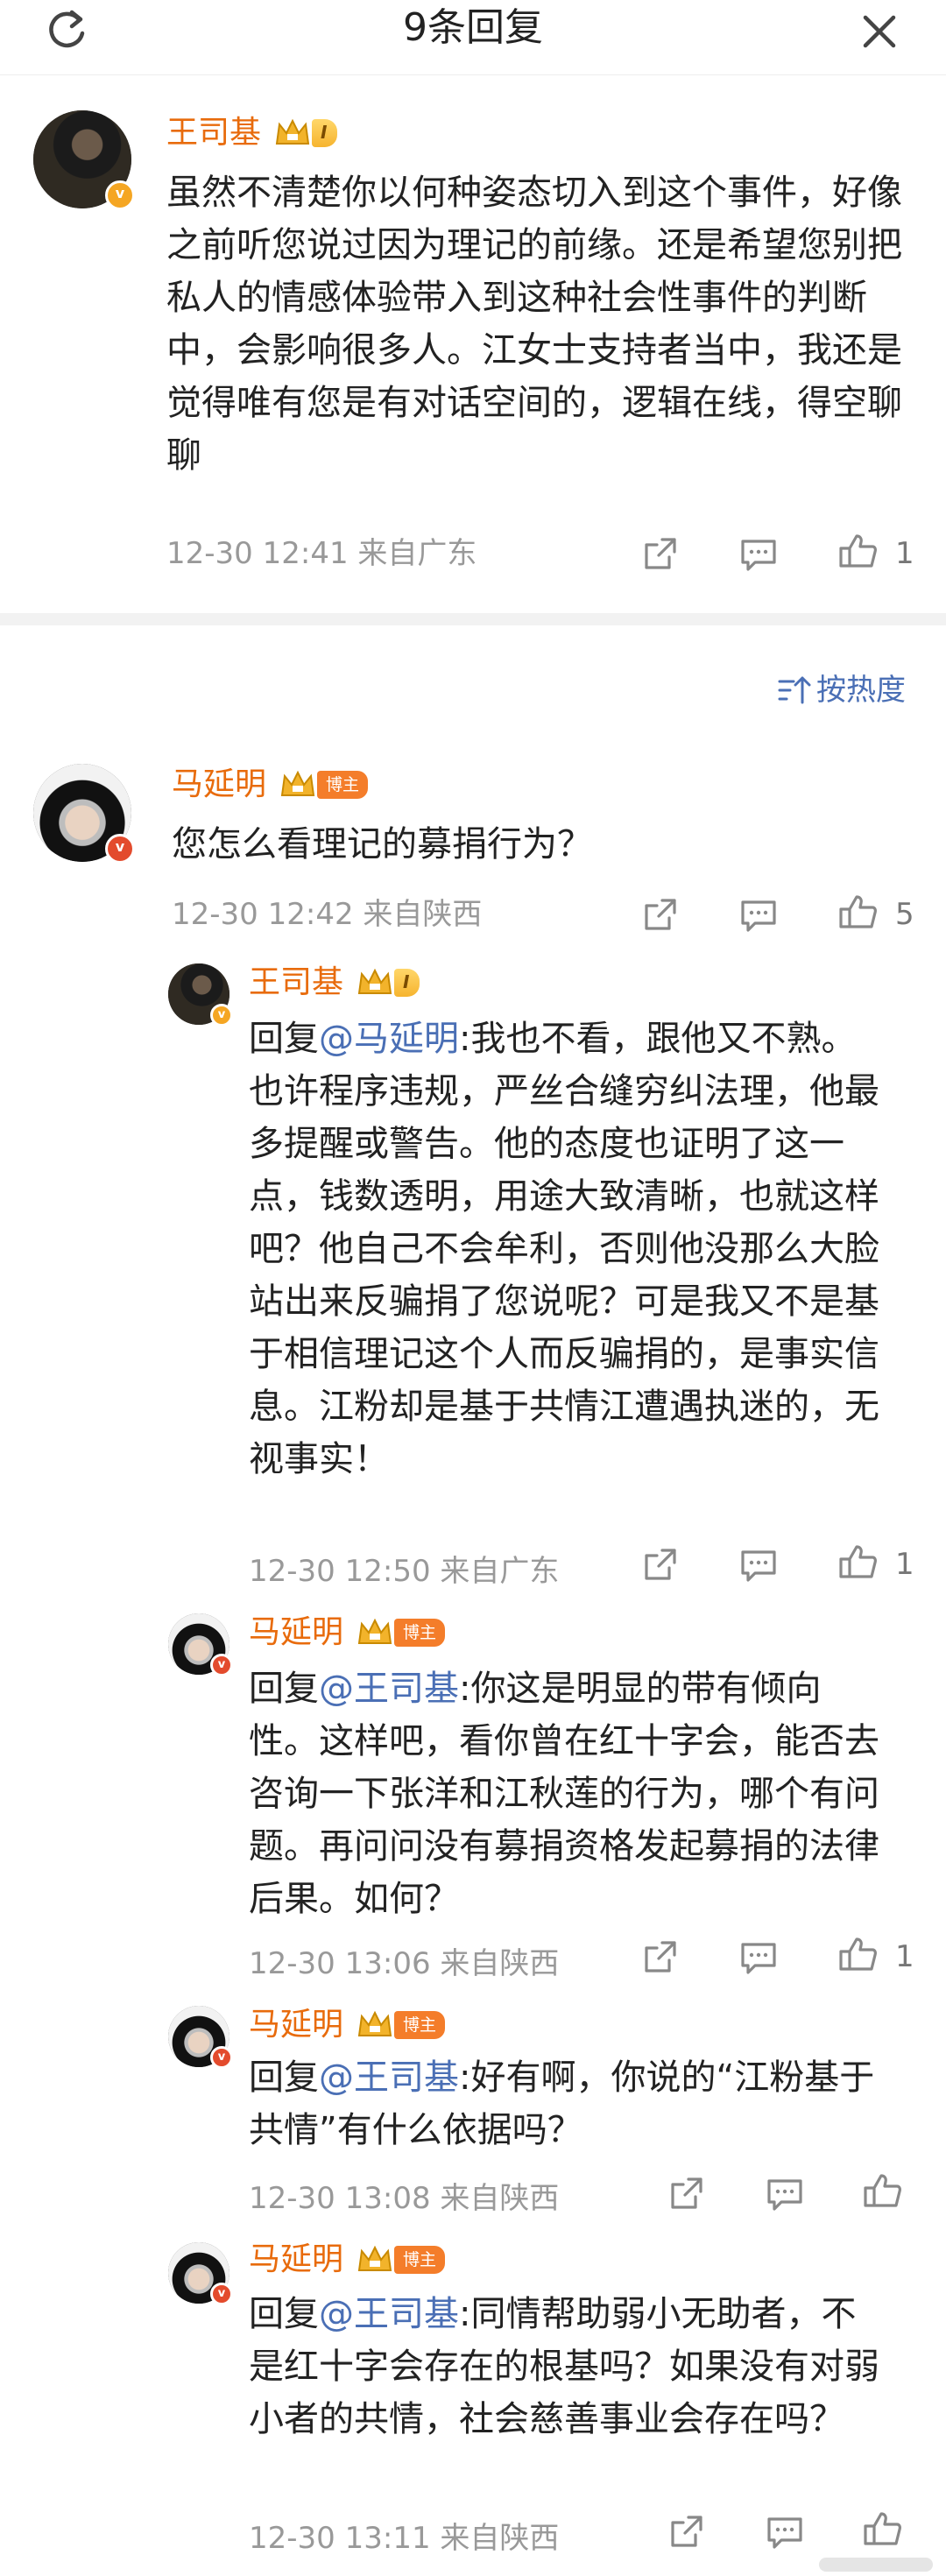  What do you see at coordinates (404, 2198) in the screenshot?
I see `comment-meta: 12-30 13:08 来自陕西` at bounding box center [404, 2198].